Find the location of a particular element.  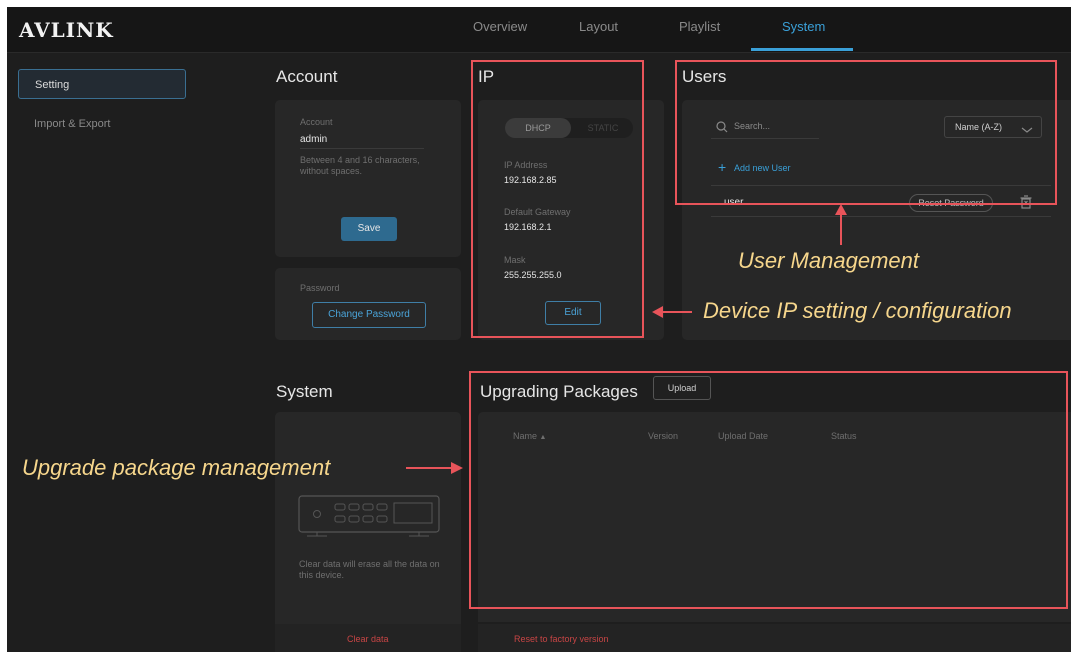

active-tab-indicator is located at coordinates (802, 49).